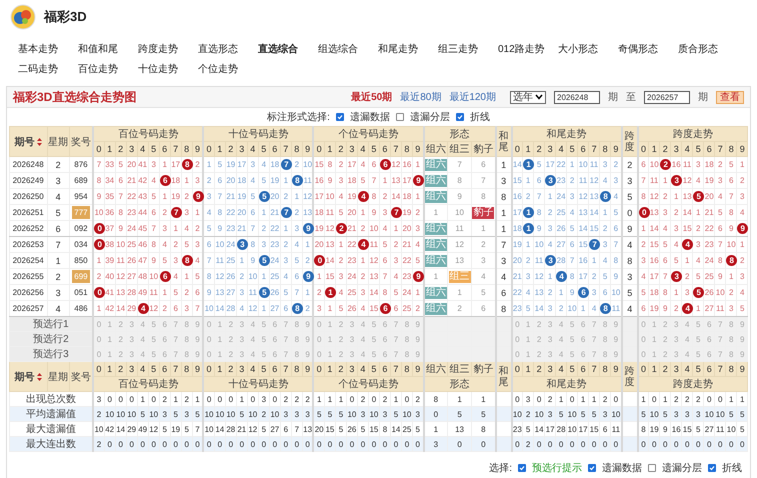 This screenshot has height=478, width=757. Describe the element at coordinates (468, 49) in the screenshot. I see `nav-link: 组三走势` at that location.